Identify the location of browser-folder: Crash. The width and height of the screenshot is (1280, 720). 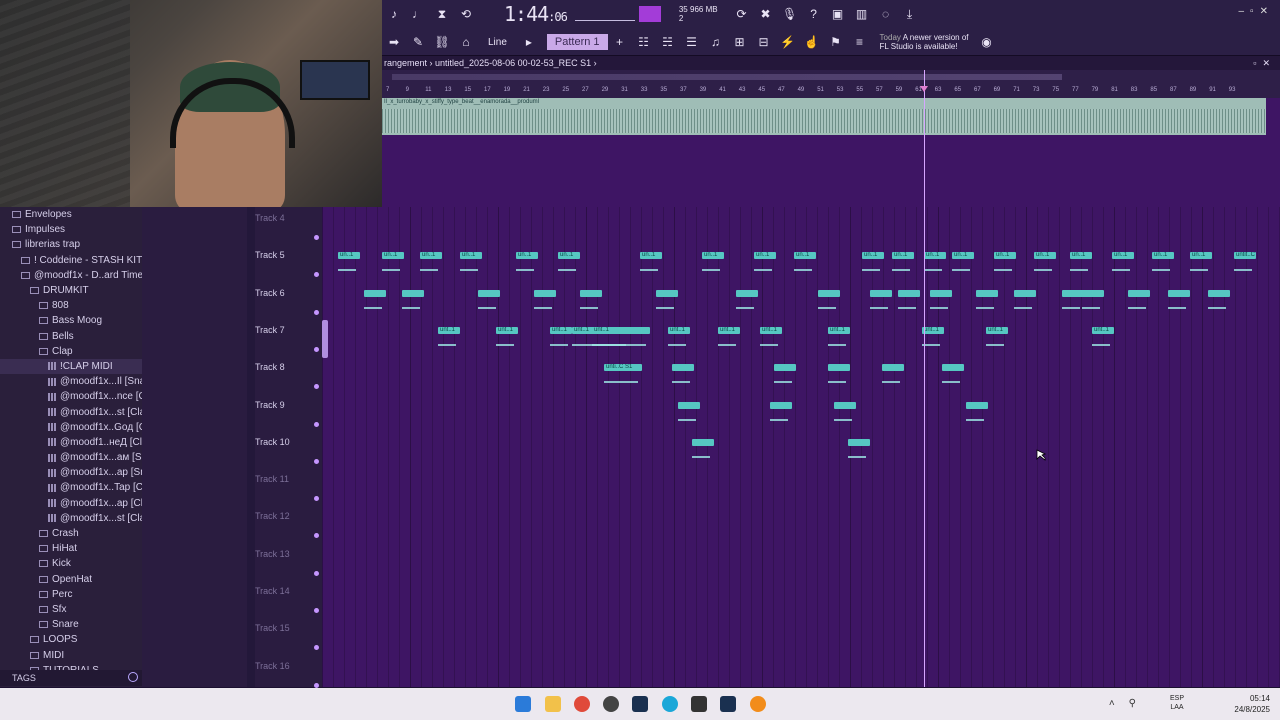
(71, 533).